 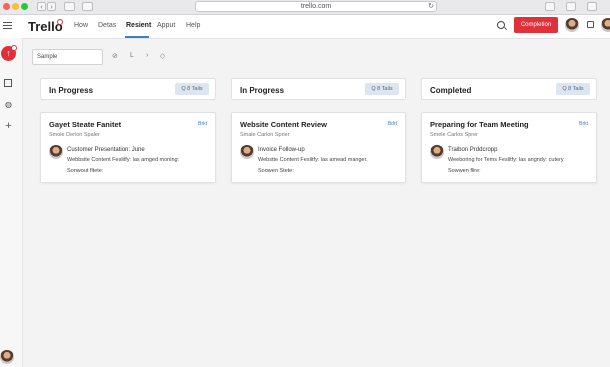 I want to click on sidebar-user-avatar, so click(x=7, y=357).